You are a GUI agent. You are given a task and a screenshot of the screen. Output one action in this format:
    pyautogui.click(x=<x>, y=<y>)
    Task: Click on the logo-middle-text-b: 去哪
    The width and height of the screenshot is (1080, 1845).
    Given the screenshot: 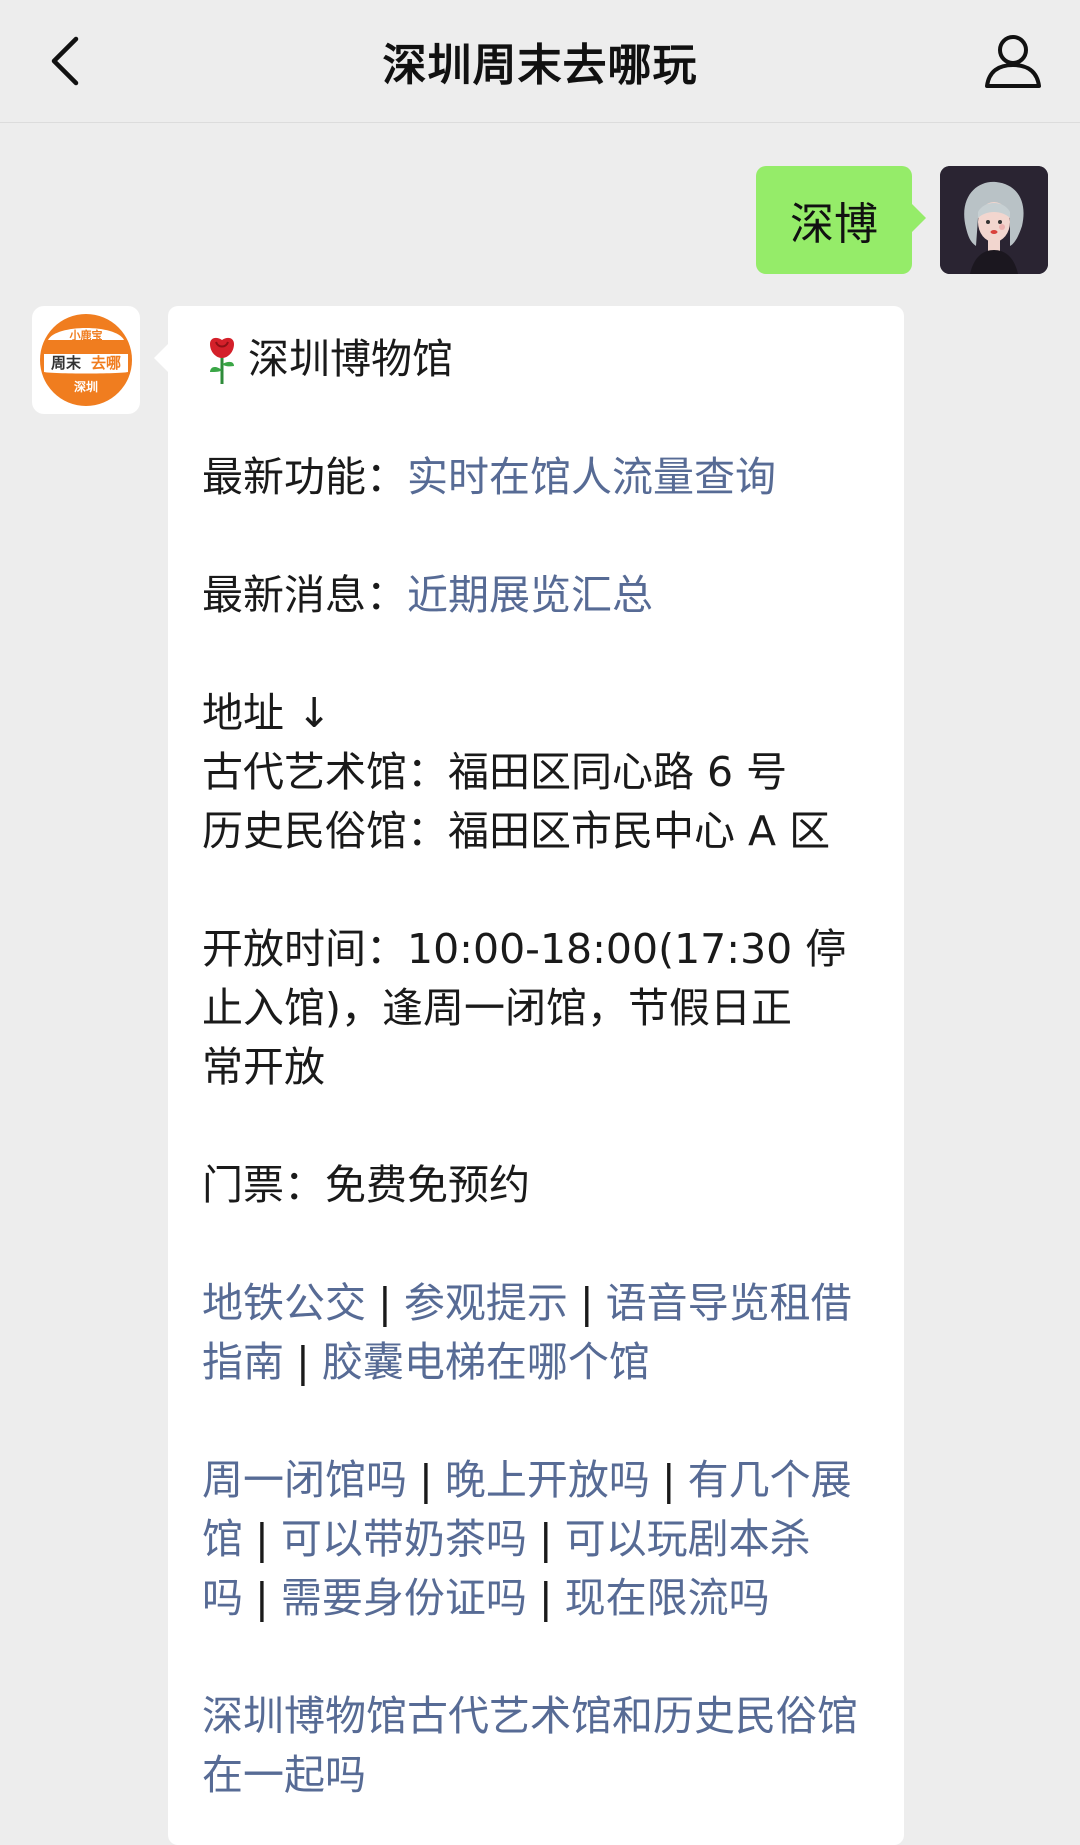 What is the action you would take?
    pyautogui.click(x=106, y=363)
    